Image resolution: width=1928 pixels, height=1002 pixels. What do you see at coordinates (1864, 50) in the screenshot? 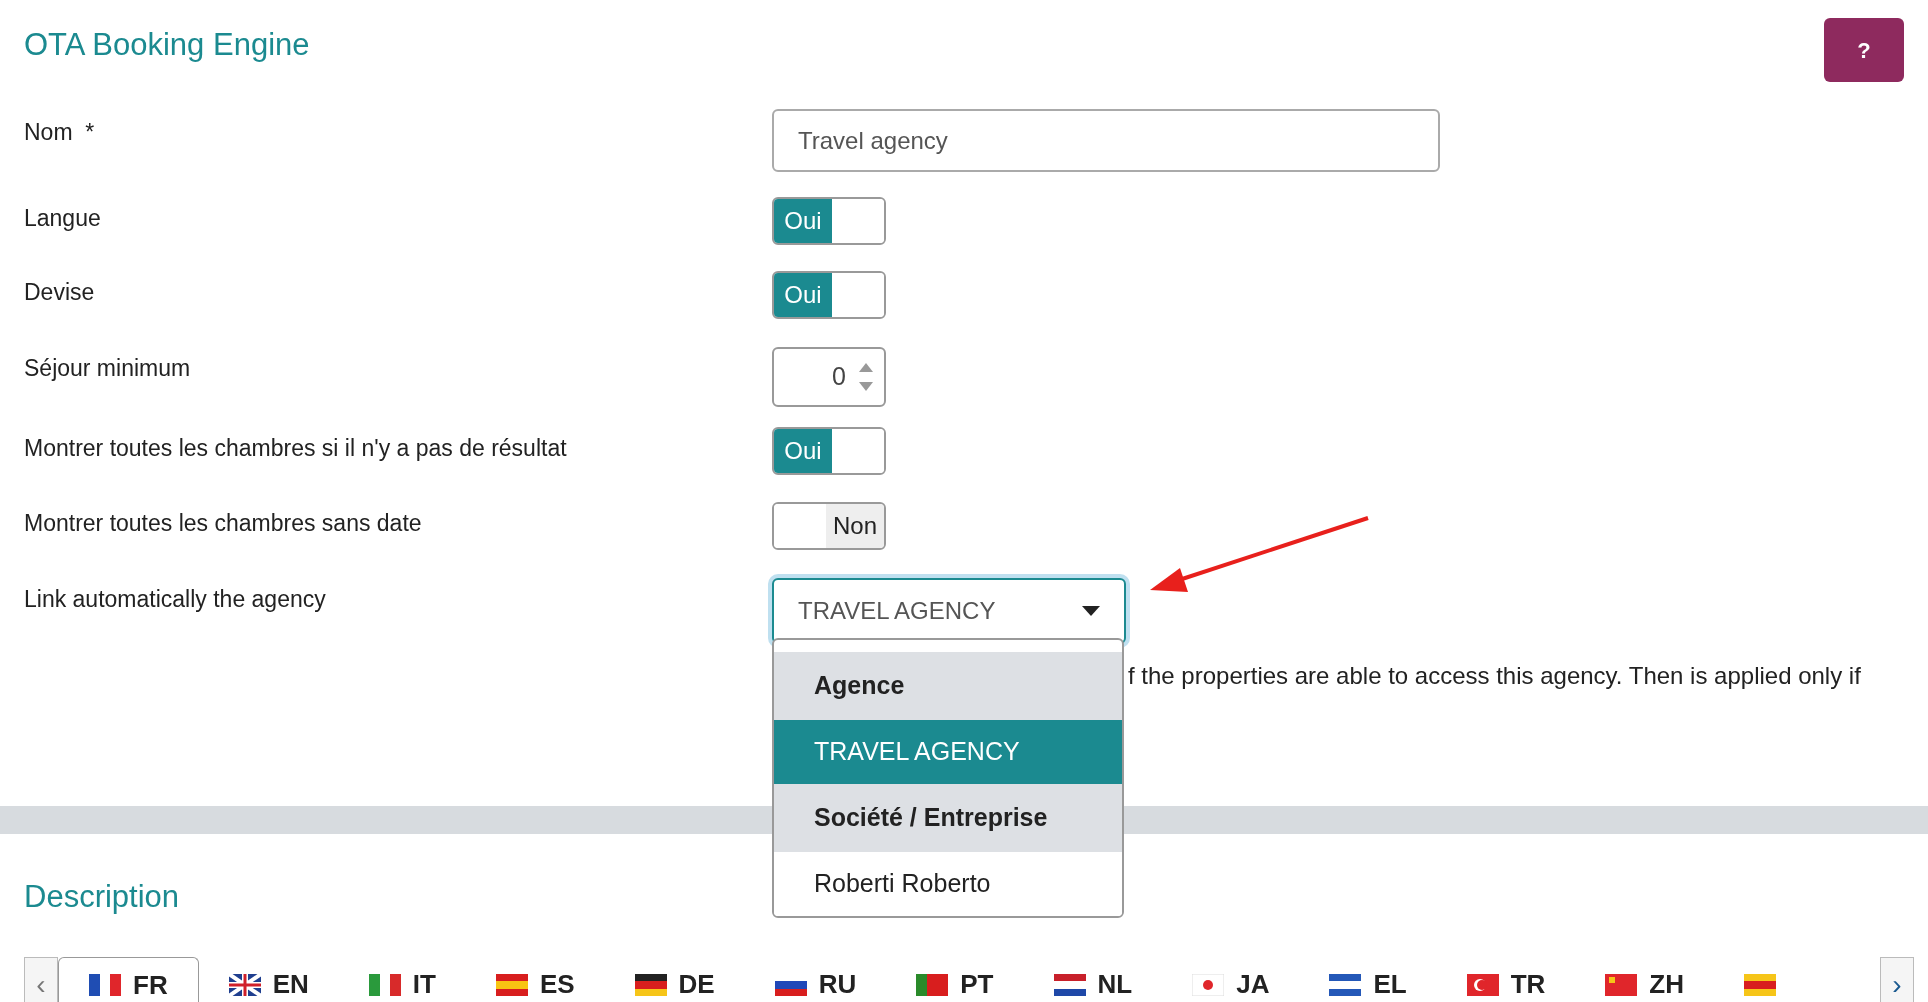
I see `help-button: ?` at bounding box center [1864, 50].